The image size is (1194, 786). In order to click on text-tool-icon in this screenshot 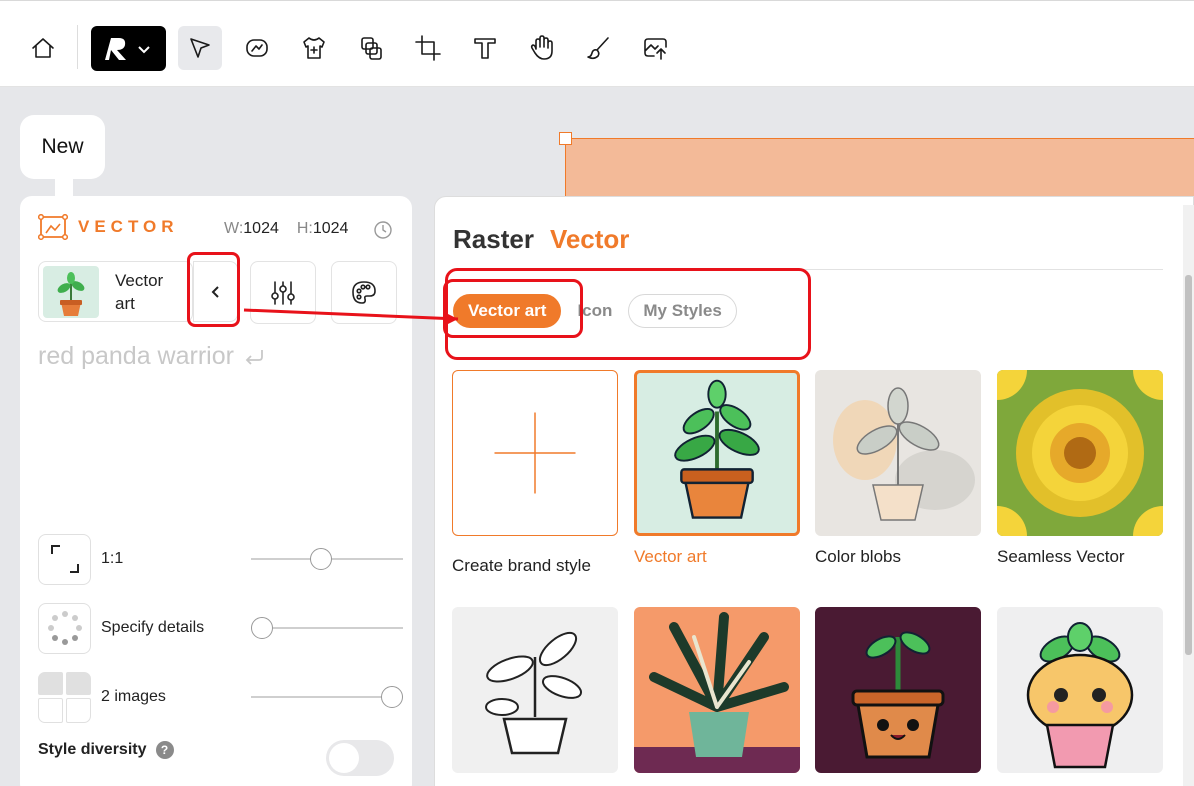, I will do `click(485, 48)`.